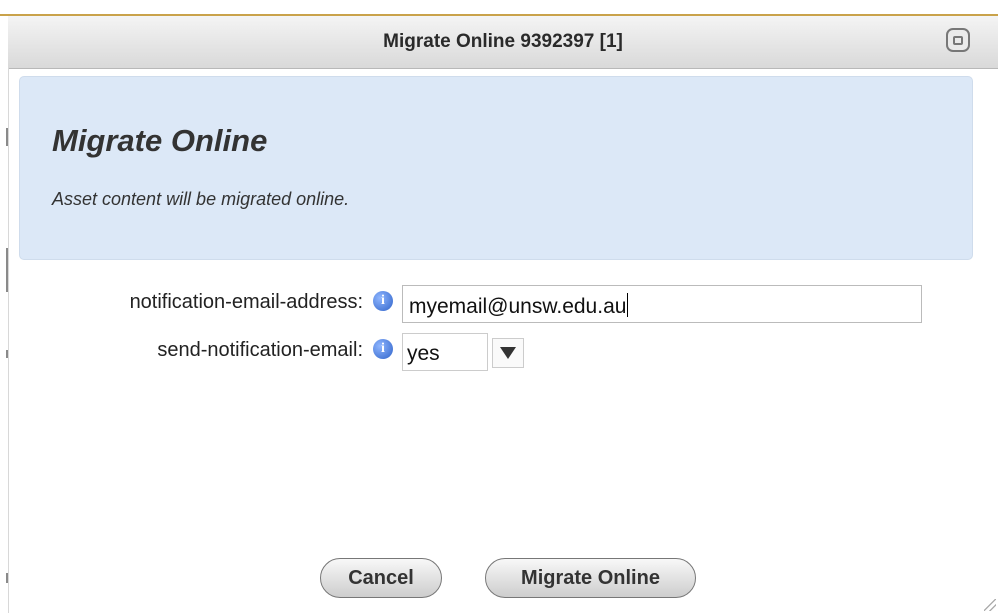  I want to click on email-label: notification-email-address:, so click(246, 302).